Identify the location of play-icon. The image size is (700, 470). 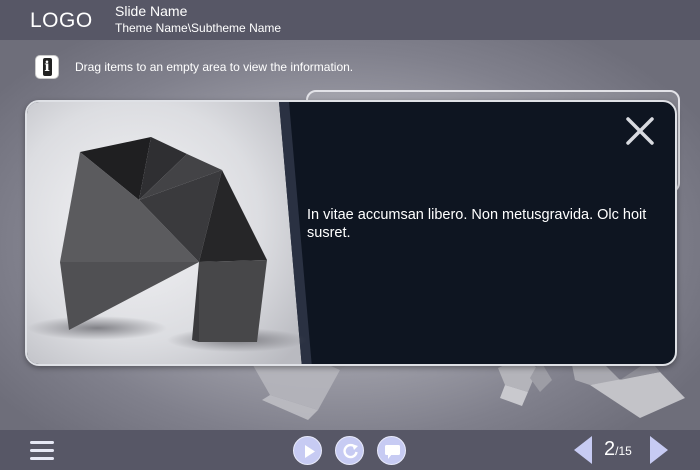
(310, 451).